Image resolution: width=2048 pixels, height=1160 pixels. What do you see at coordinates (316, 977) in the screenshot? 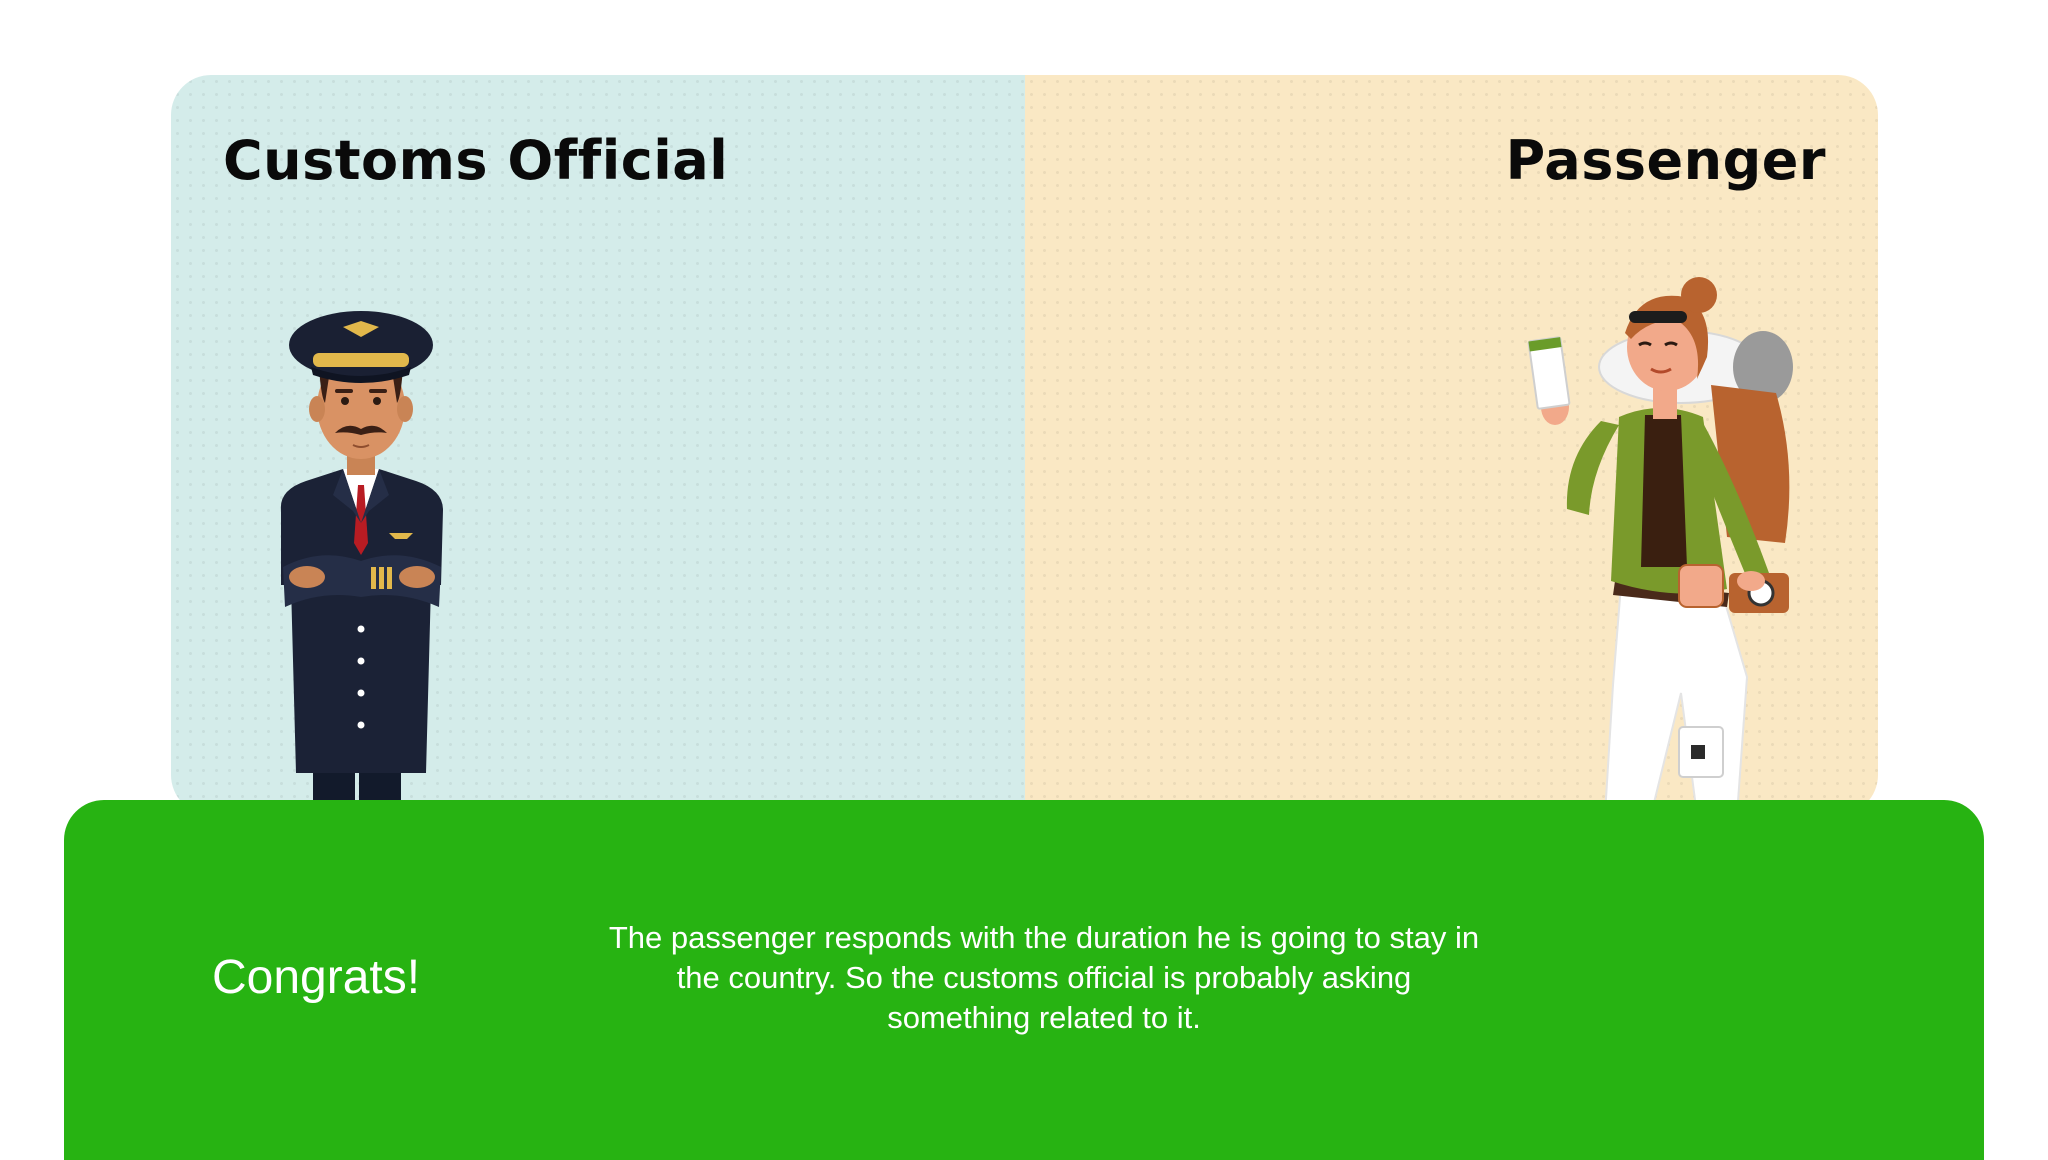
I see `feedback-heading: Congrats!` at bounding box center [316, 977].